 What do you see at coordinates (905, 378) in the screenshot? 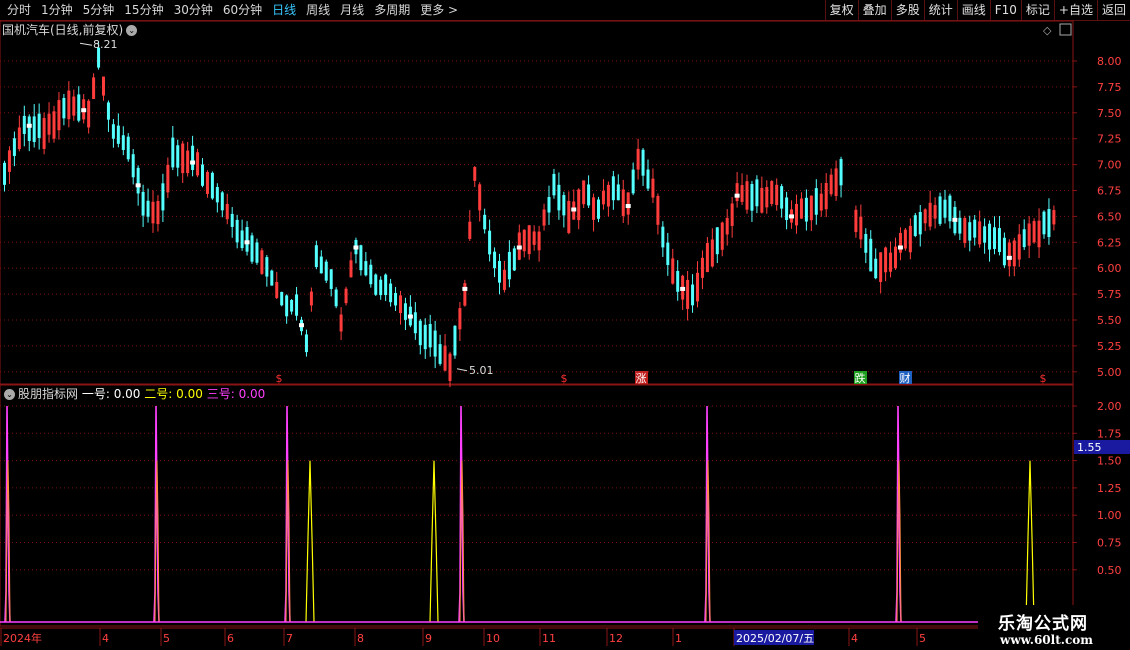
I see `event-marker: 财` at bounding box center [905, 378].